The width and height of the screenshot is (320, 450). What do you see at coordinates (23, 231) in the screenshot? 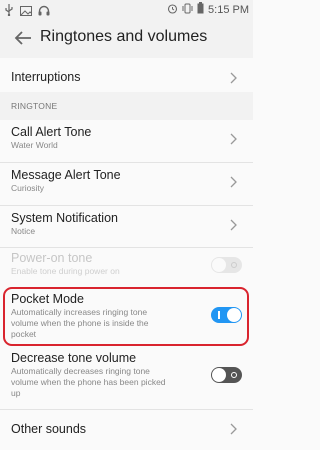
I see `system-notification-value: Notice` at bounding box center [23, 231].